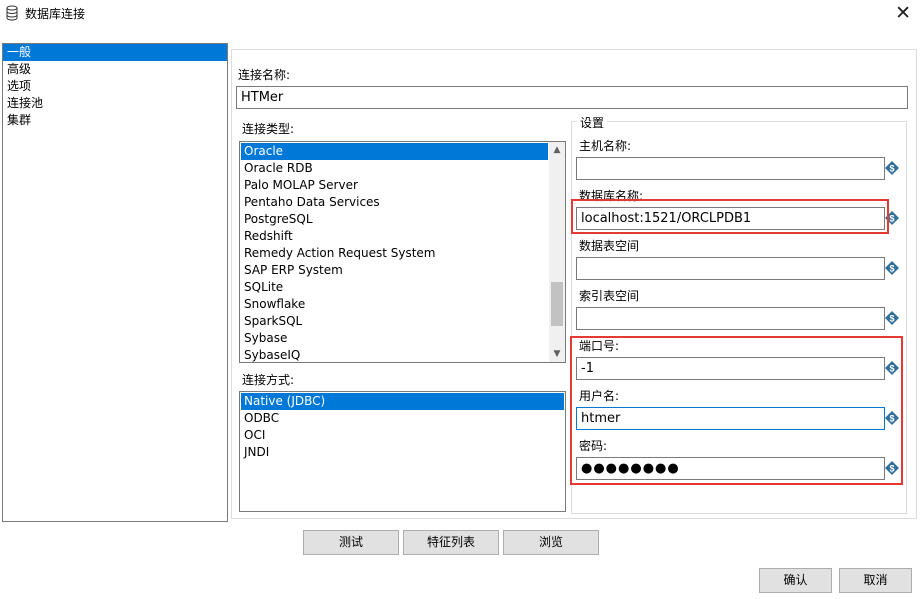  Describe the element at coordinates (394, 338) in the screenshot. I see `list-item: Sybase` at that location.